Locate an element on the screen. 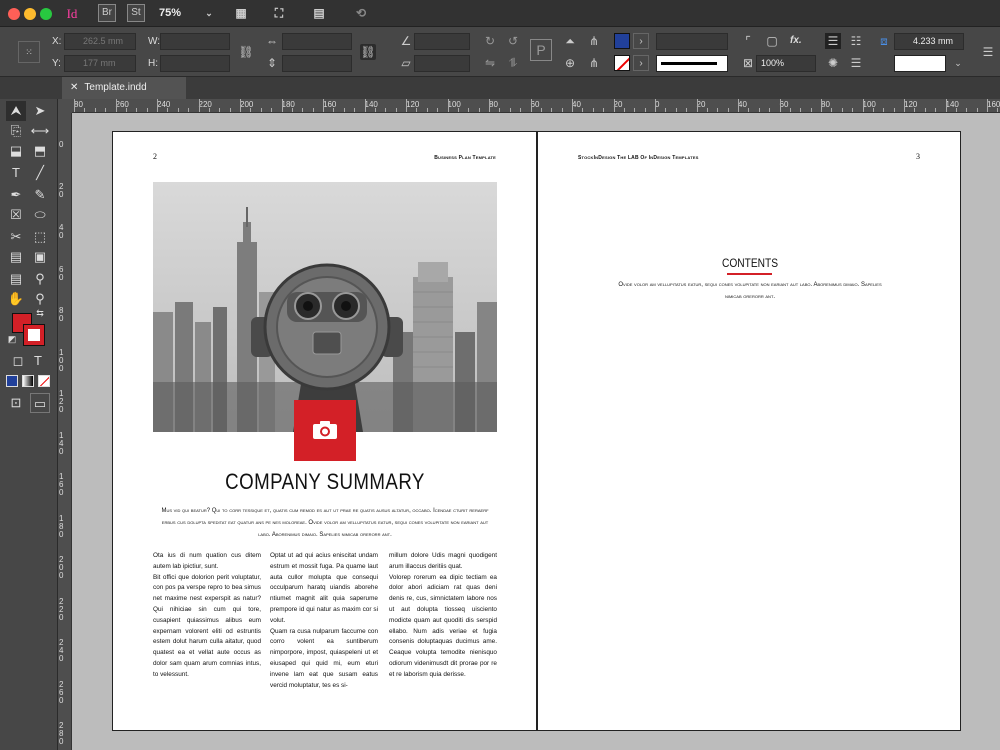 The height and width of the screenshot is (750, 1000). hand-tool-icon: ✋ is located at coordinates (16, 299).